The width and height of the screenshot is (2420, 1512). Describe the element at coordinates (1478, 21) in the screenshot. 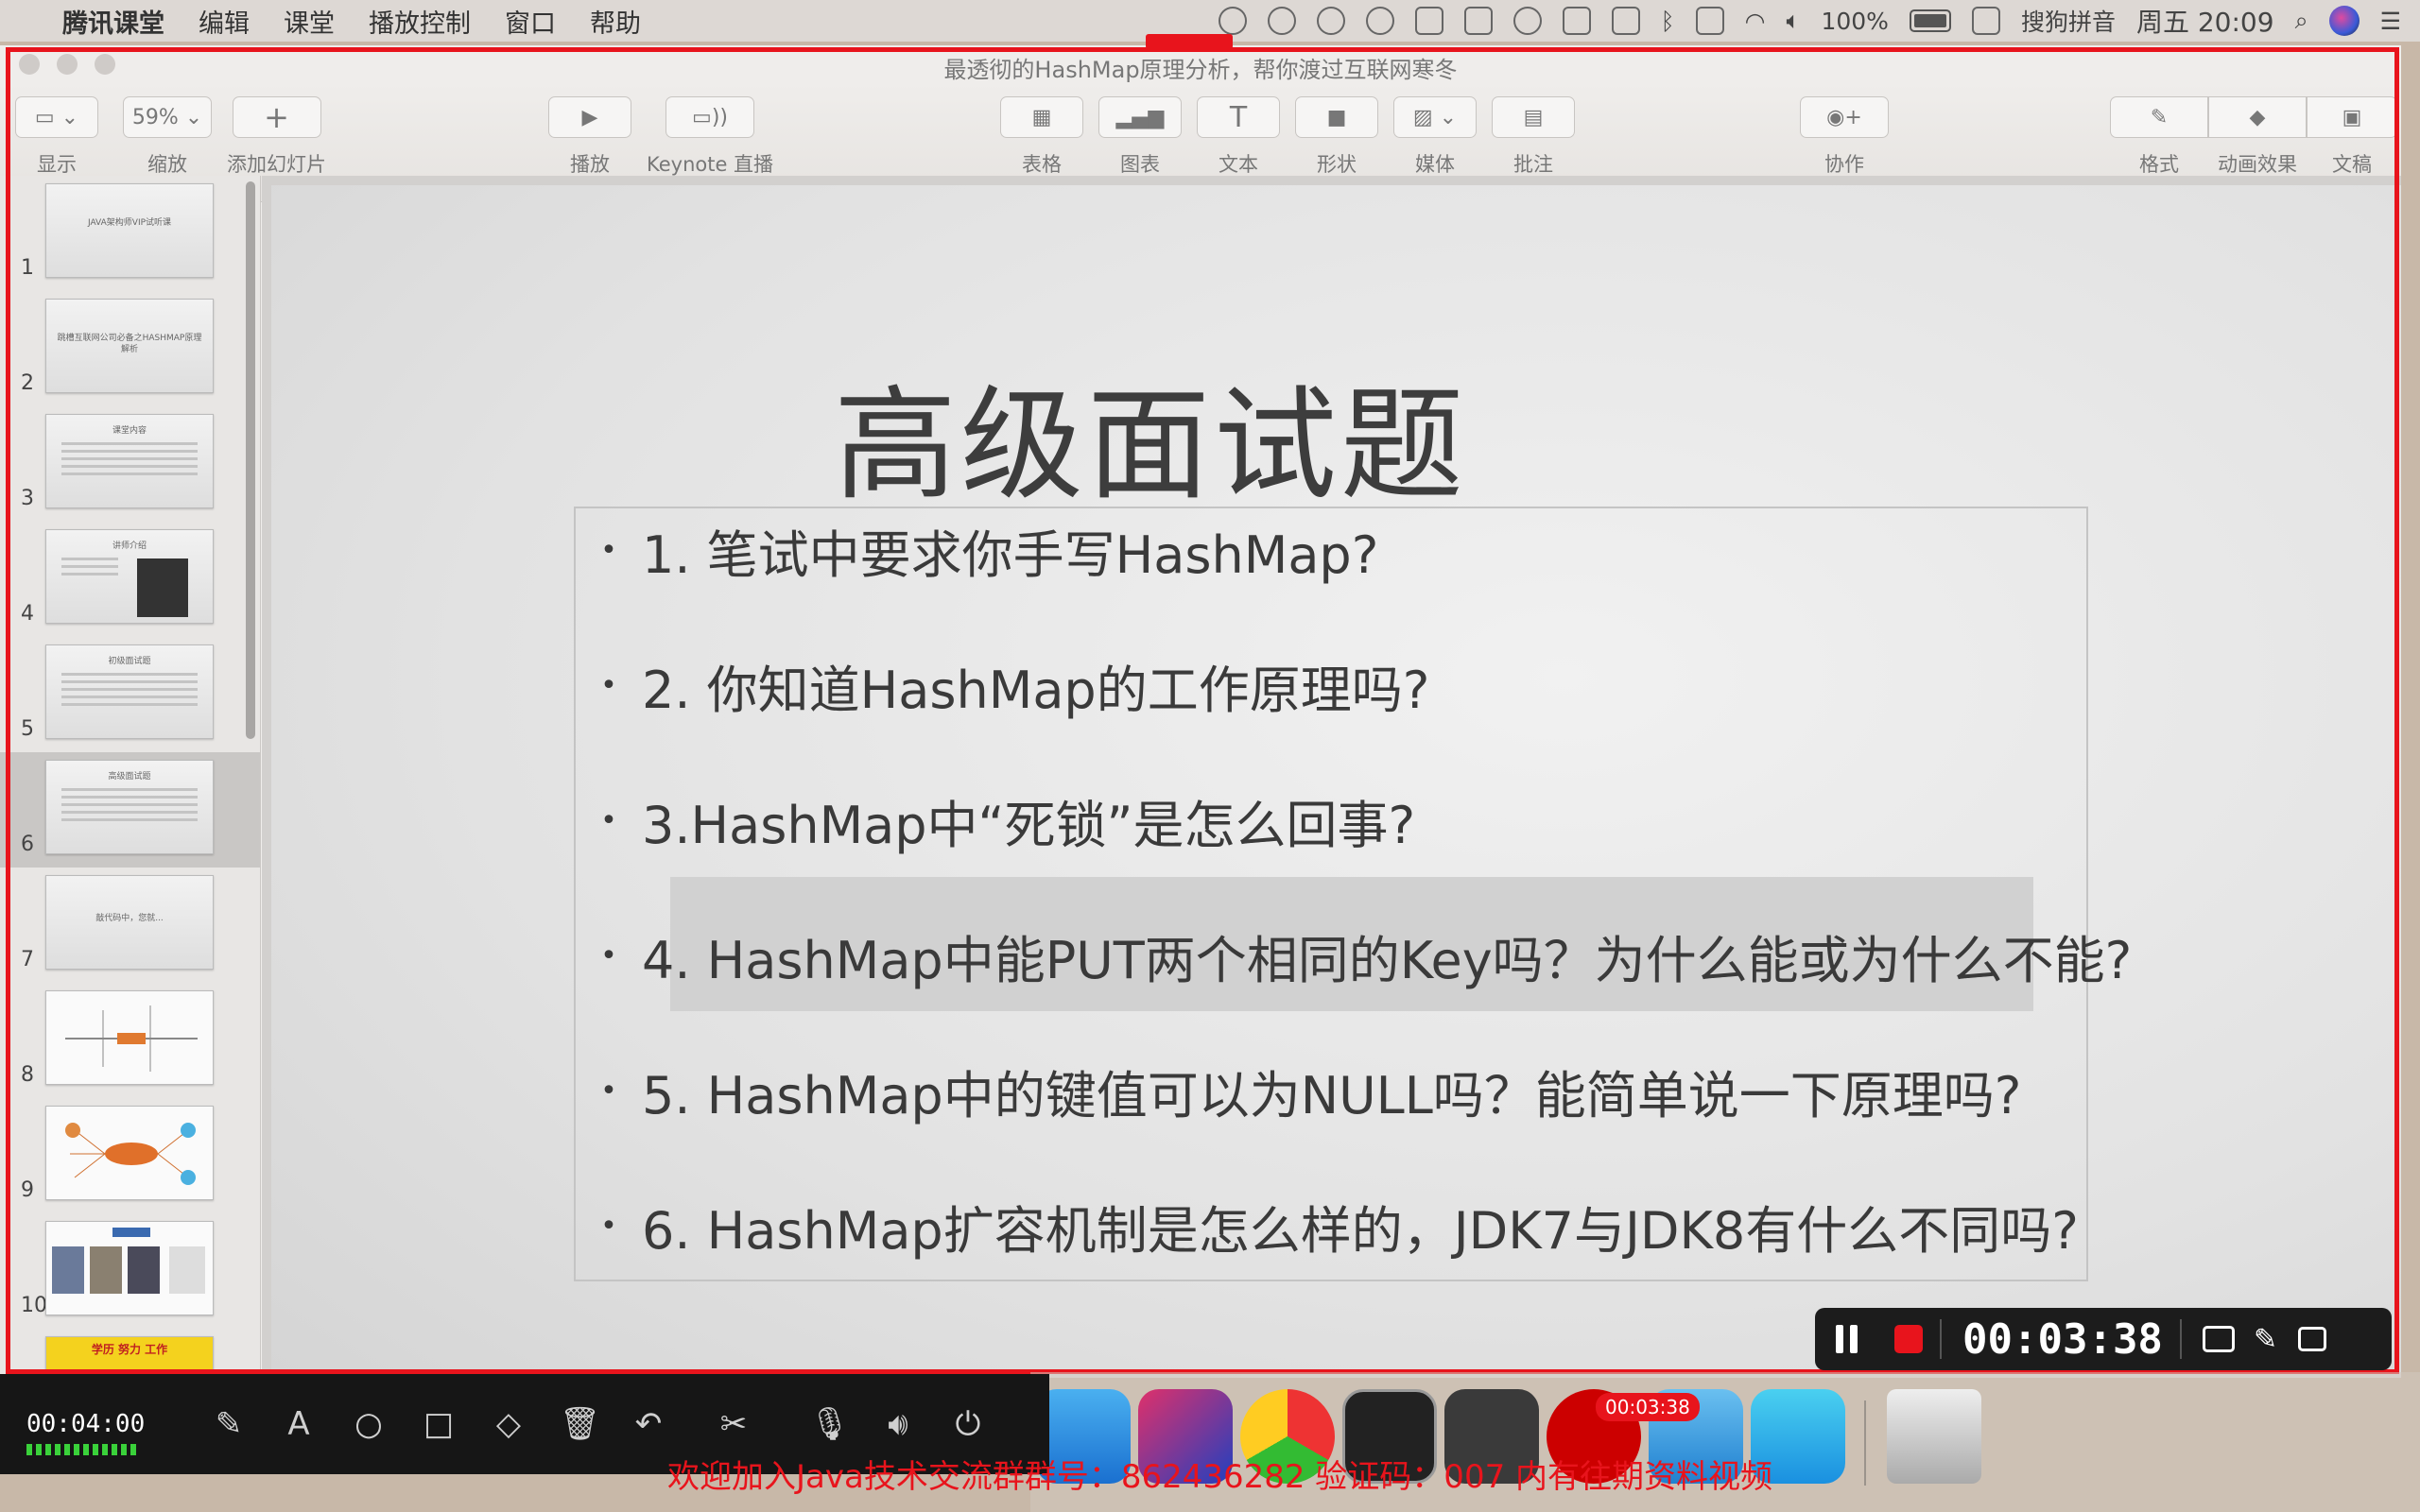

I see `scissors-icon` at that location.